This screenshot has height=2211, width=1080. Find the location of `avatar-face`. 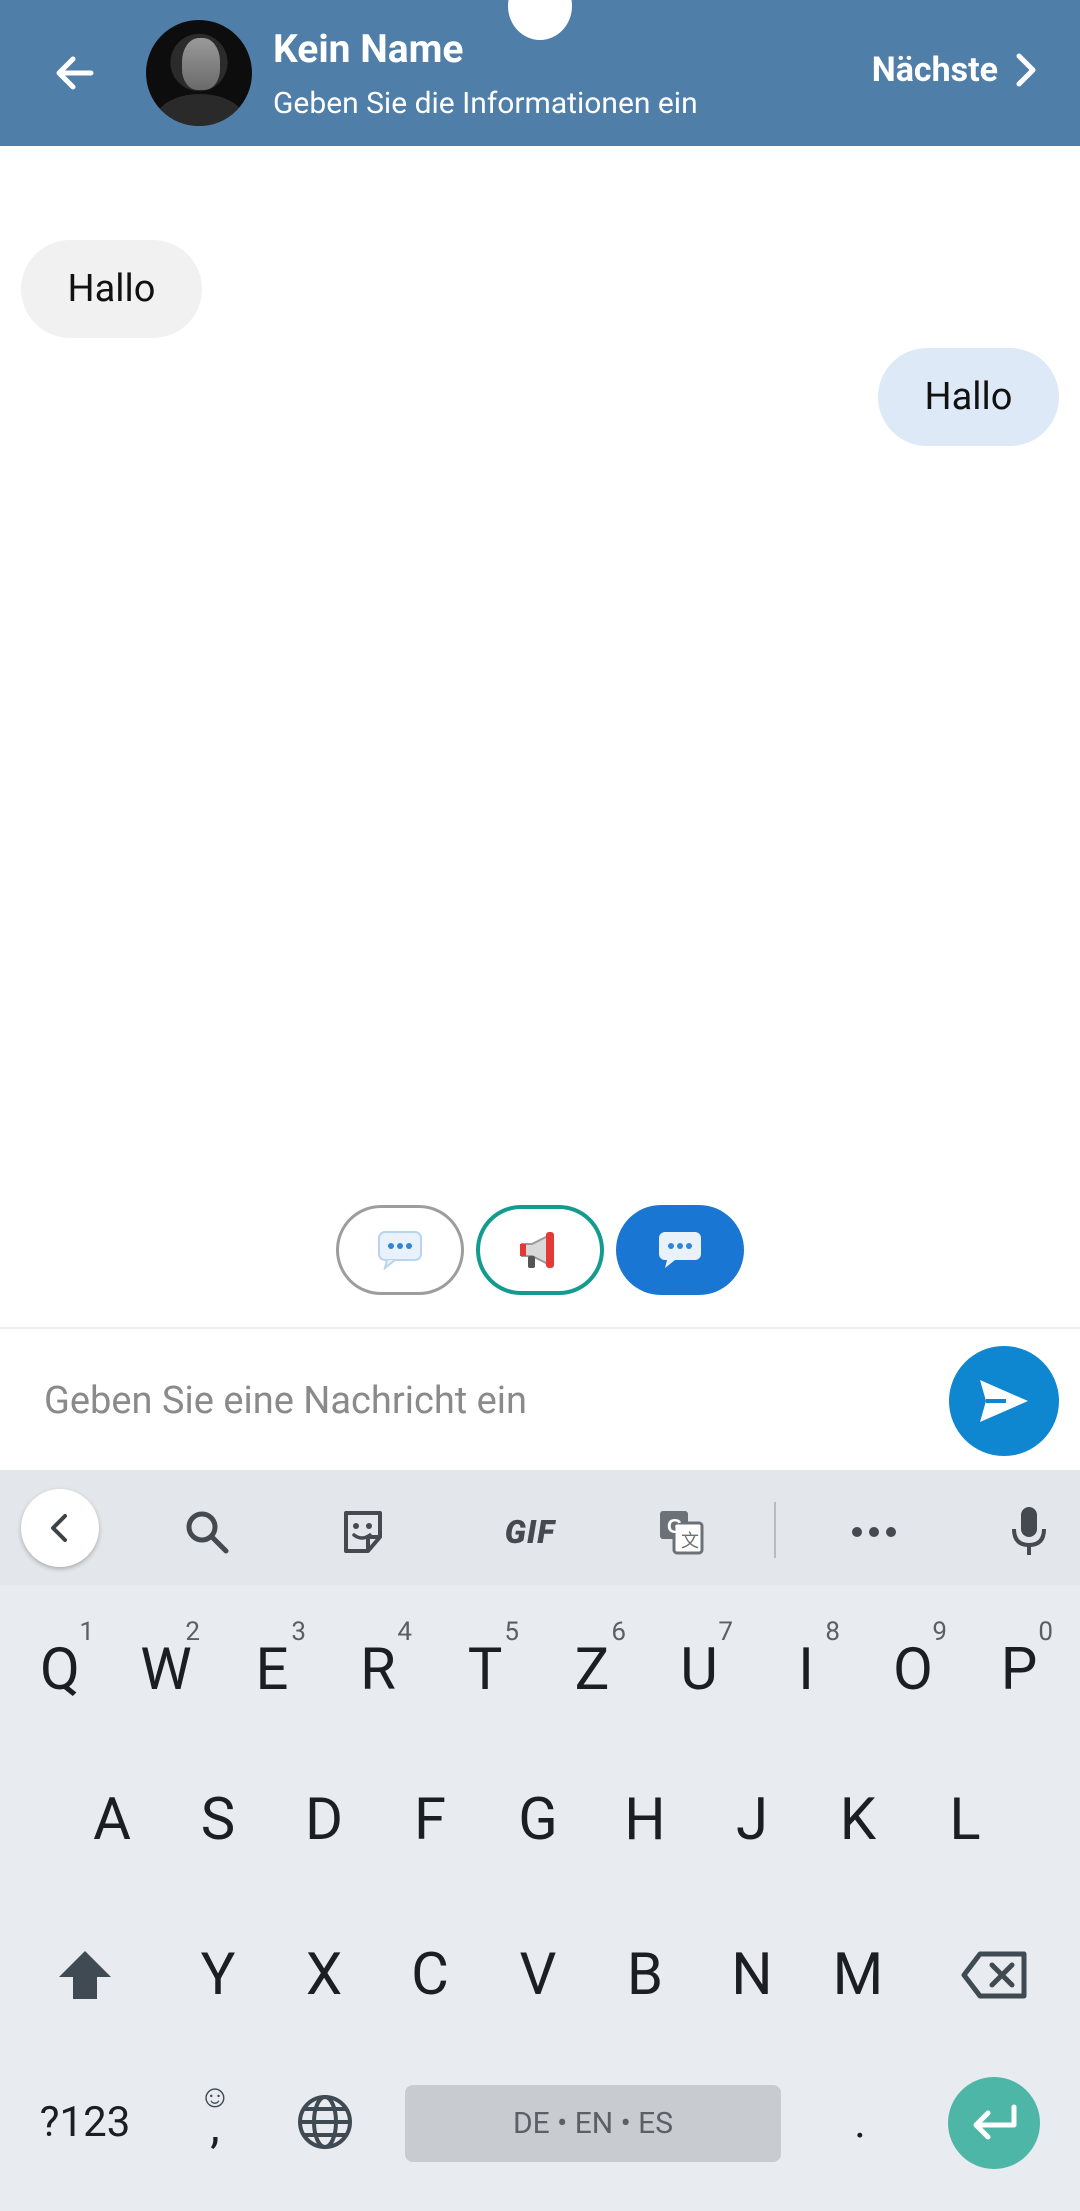

avatar-face is located at coordinates (201, 64).